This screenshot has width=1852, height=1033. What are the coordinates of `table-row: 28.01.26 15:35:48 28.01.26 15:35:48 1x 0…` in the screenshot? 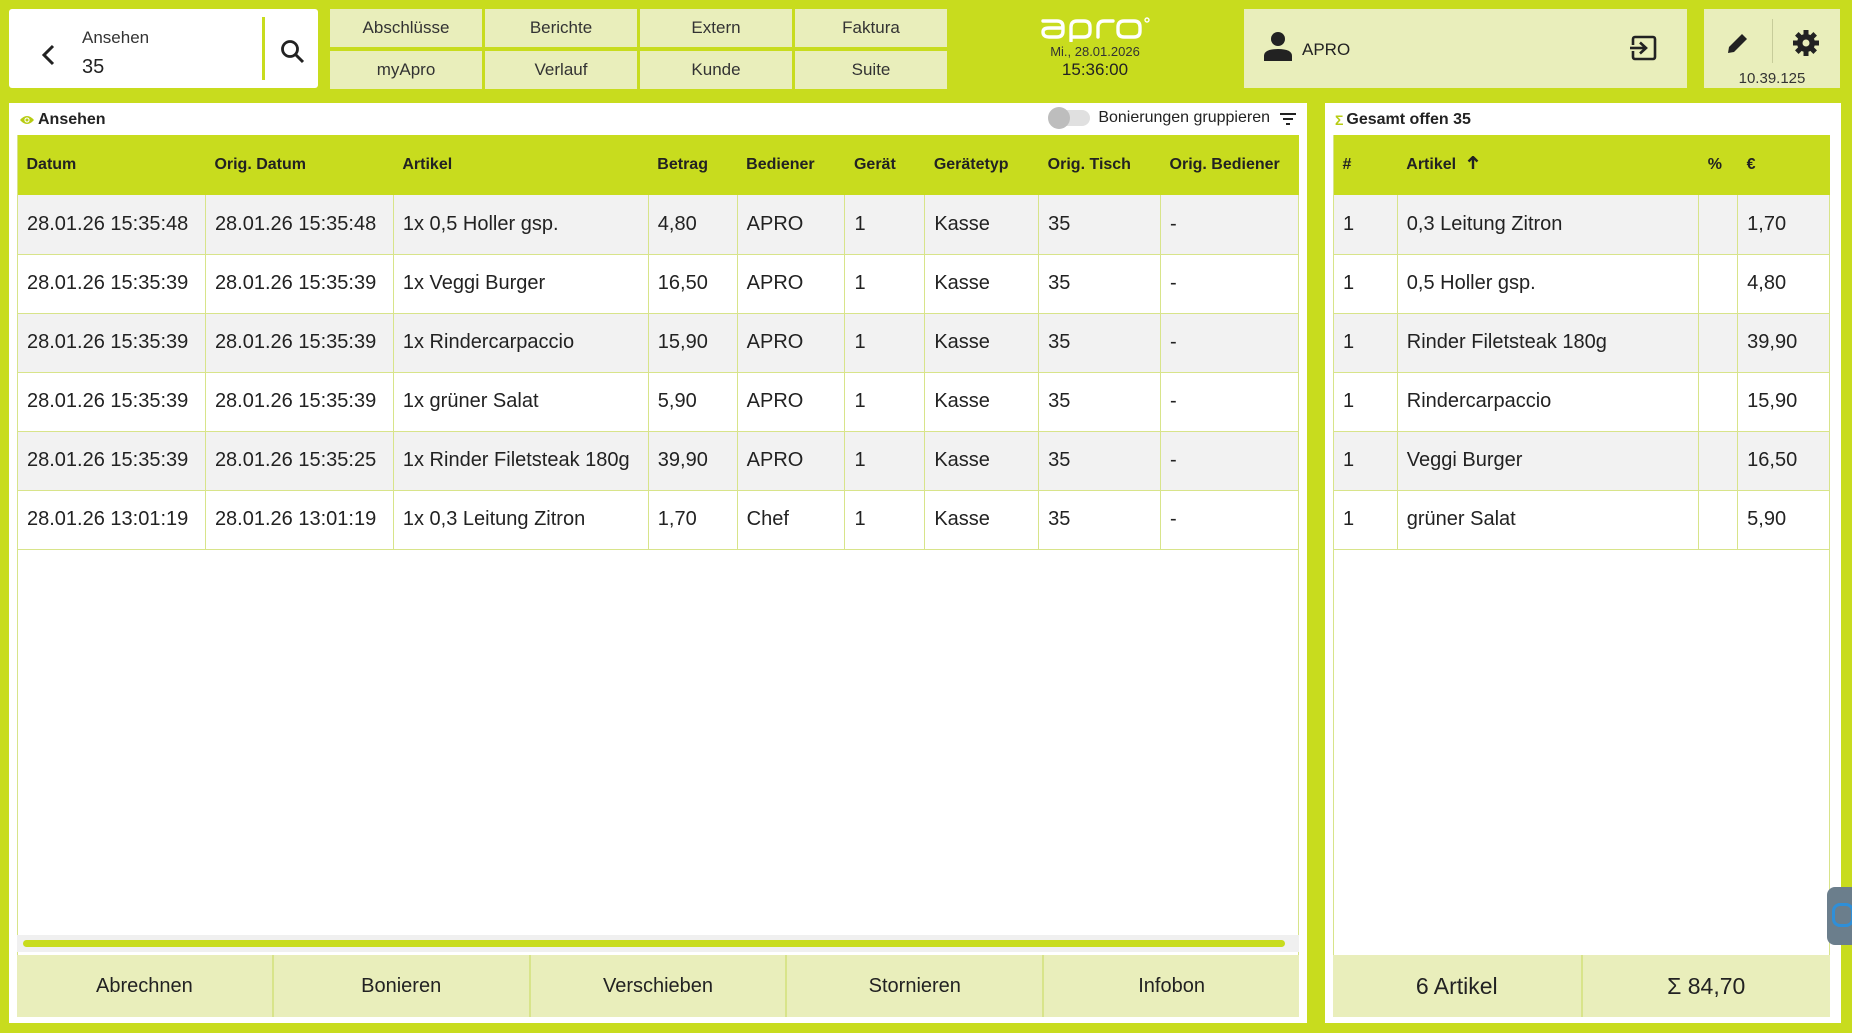 It's located at (658, 225).